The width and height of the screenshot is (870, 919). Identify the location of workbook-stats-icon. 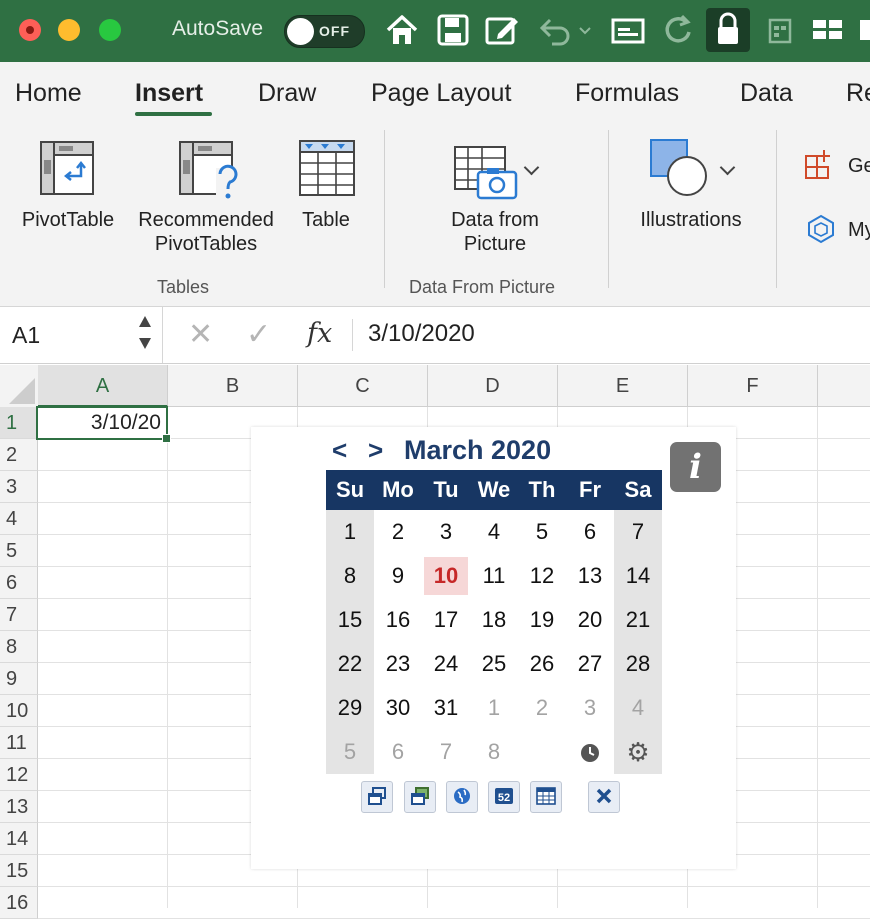
(781, 30).